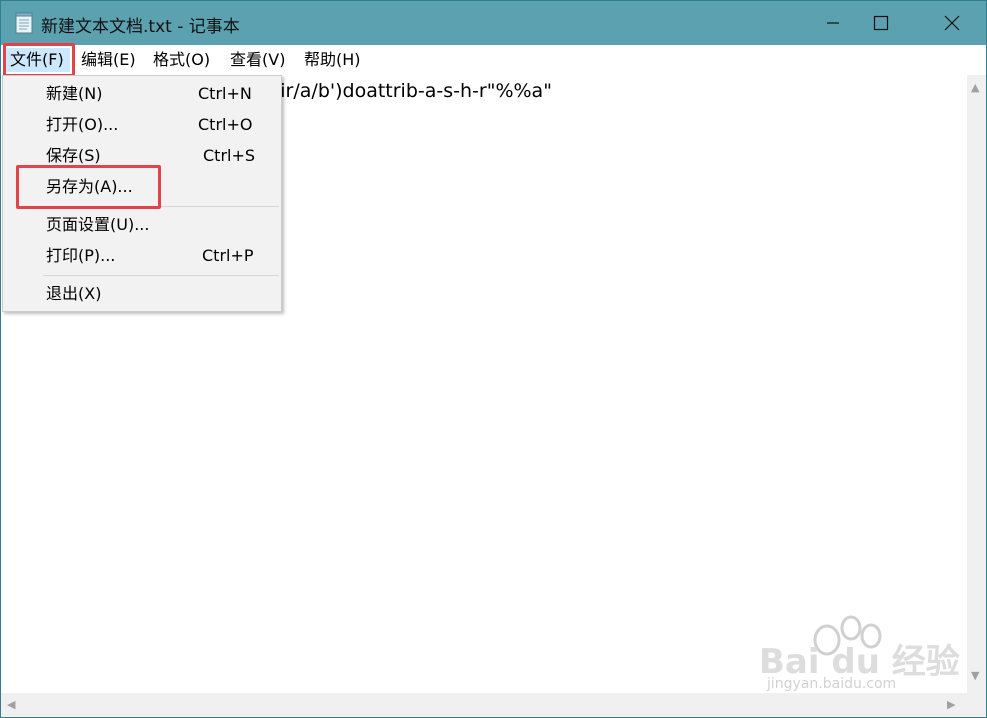 This screenshot has height=718, width=987. Describe the element at coordinates (413, 91) in the screenshot. I see `editor-content: lir/a/b')doattrib-a-s-h-r"%%a"` at that location.